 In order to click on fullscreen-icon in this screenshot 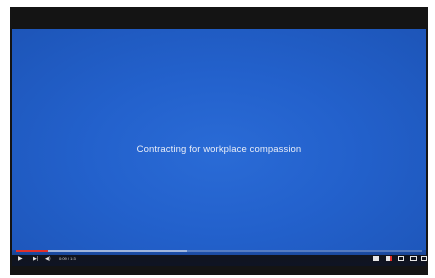, I will do `click(424, 258)`.